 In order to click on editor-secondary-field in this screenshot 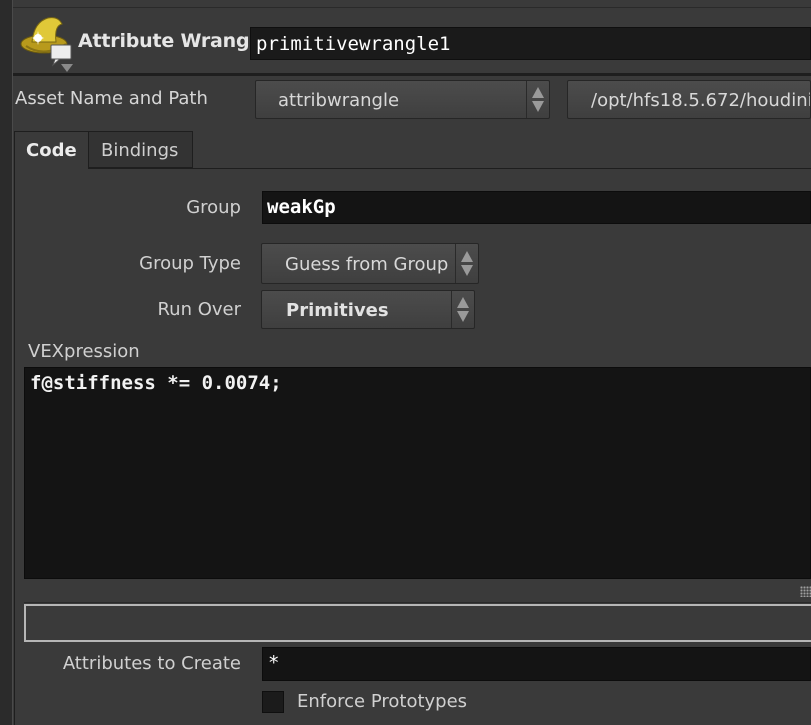, I will do `click(417, 623)`.